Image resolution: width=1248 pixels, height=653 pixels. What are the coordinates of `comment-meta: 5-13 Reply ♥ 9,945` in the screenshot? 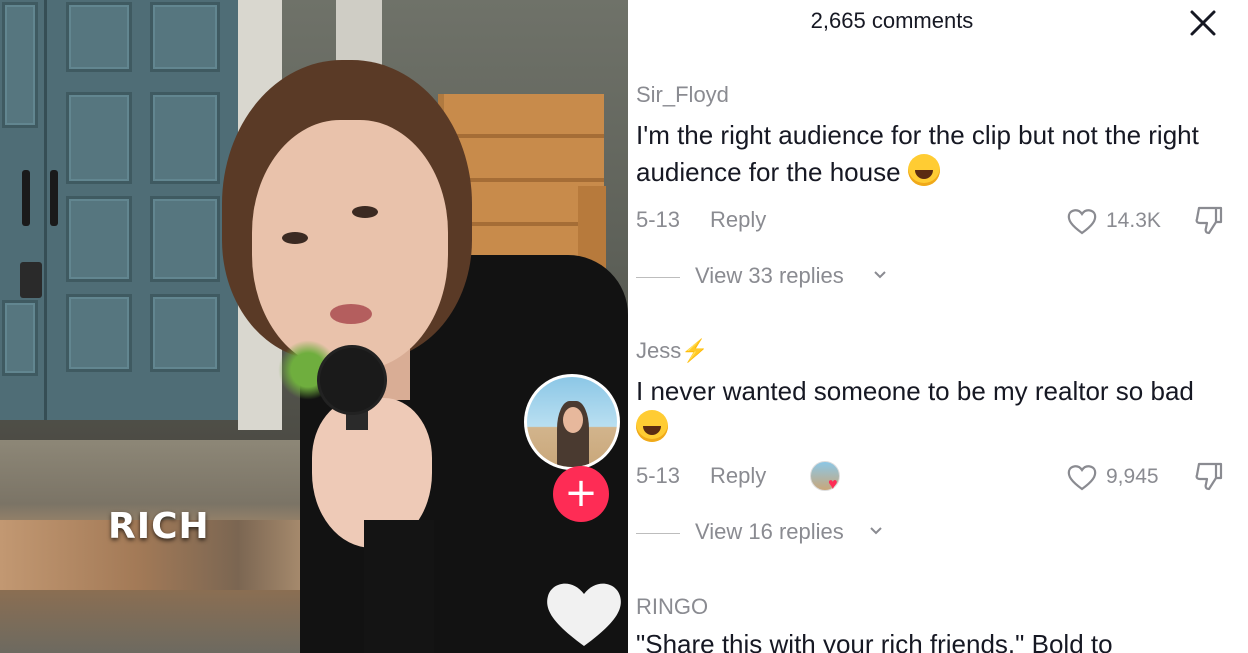 It's located at (936, 477).